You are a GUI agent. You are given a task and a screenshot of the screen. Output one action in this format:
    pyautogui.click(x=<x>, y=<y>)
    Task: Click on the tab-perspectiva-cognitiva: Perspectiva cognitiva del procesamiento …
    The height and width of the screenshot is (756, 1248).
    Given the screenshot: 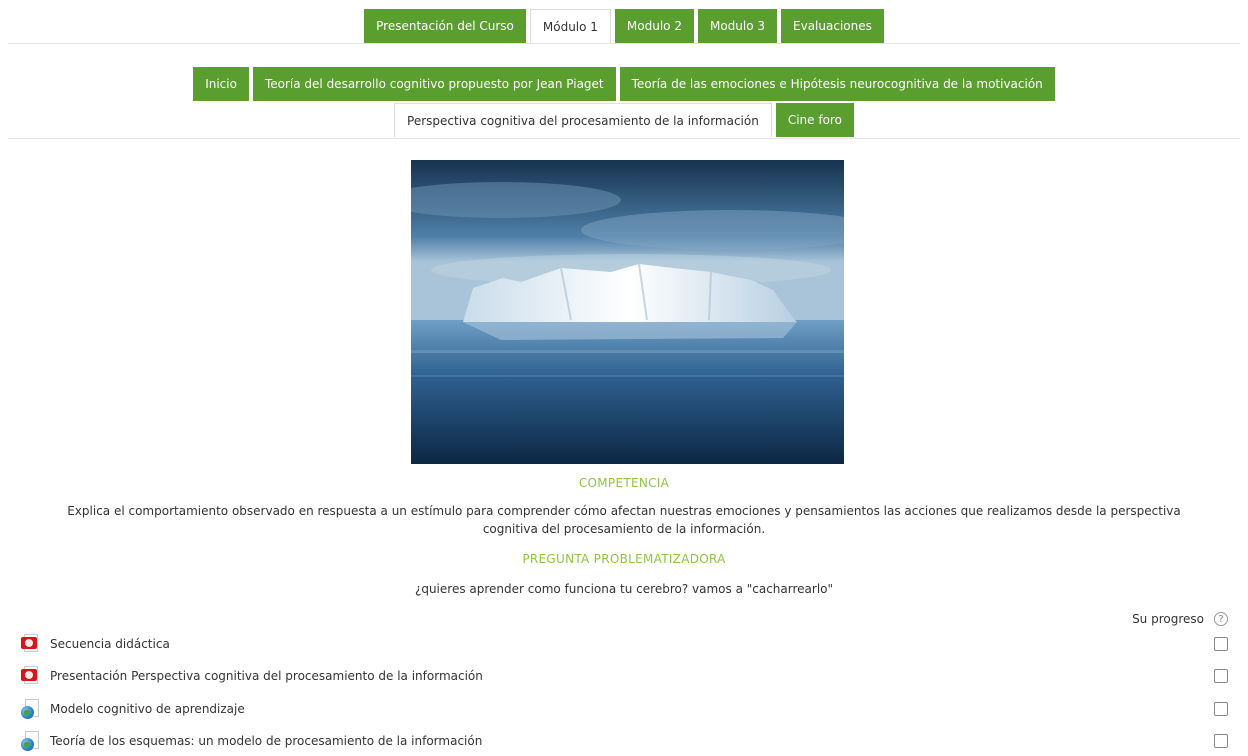 What is the action you would take?
    pyautogui.click(x=583, y=120)
    